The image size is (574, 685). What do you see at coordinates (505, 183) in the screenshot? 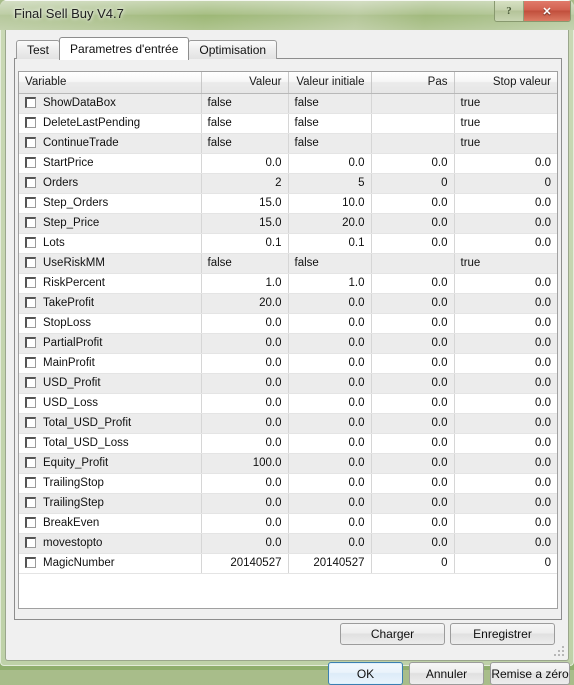
I see `stop-value-cell: 0` at bounding box center [505, 183].